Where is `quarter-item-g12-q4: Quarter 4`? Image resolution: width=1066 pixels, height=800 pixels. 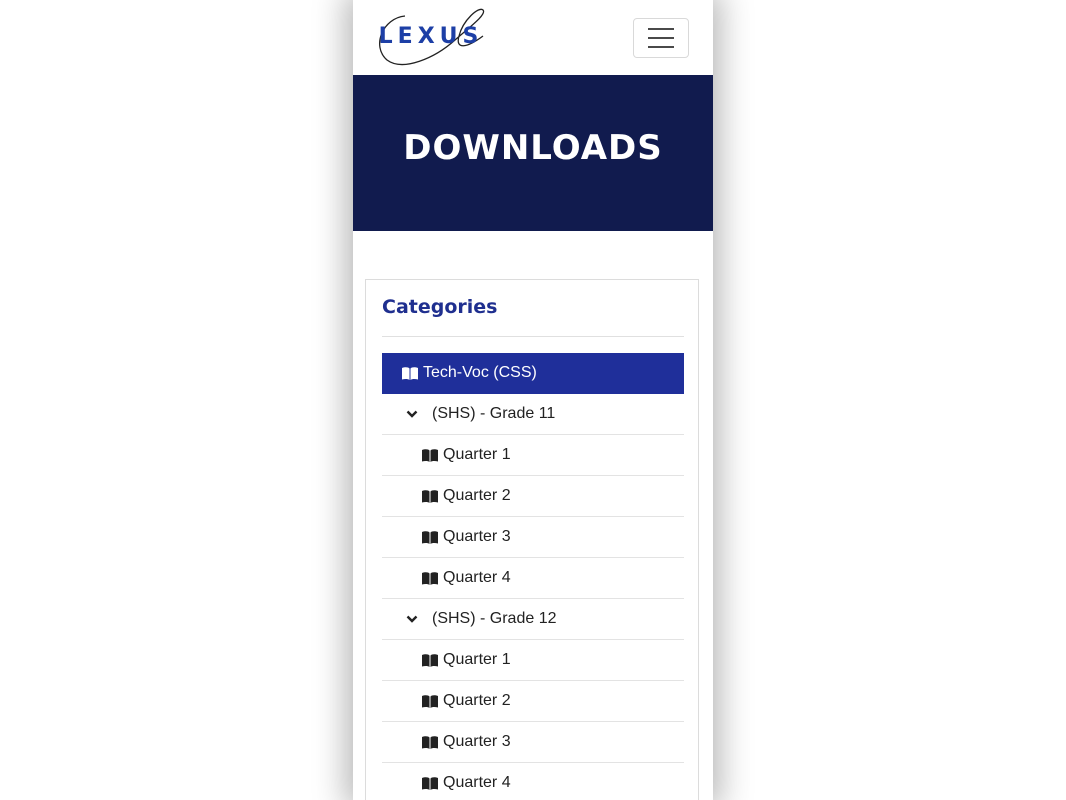 quarter-item-g12-q4: Quarter 4 is located at coordinates (533, 781).